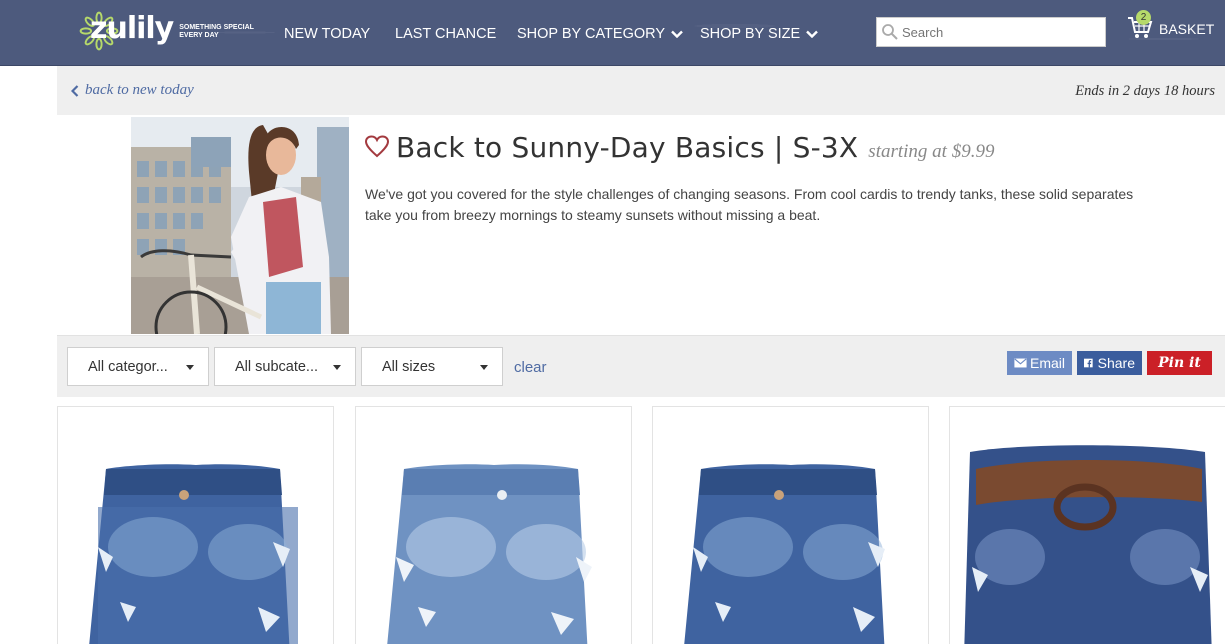 This screenshot has height=644, width=1225. What do you see at coordinates (931, 151) in the screenshot?
I see `event-price: starting at $9.99` at bounding box center [931, 151].